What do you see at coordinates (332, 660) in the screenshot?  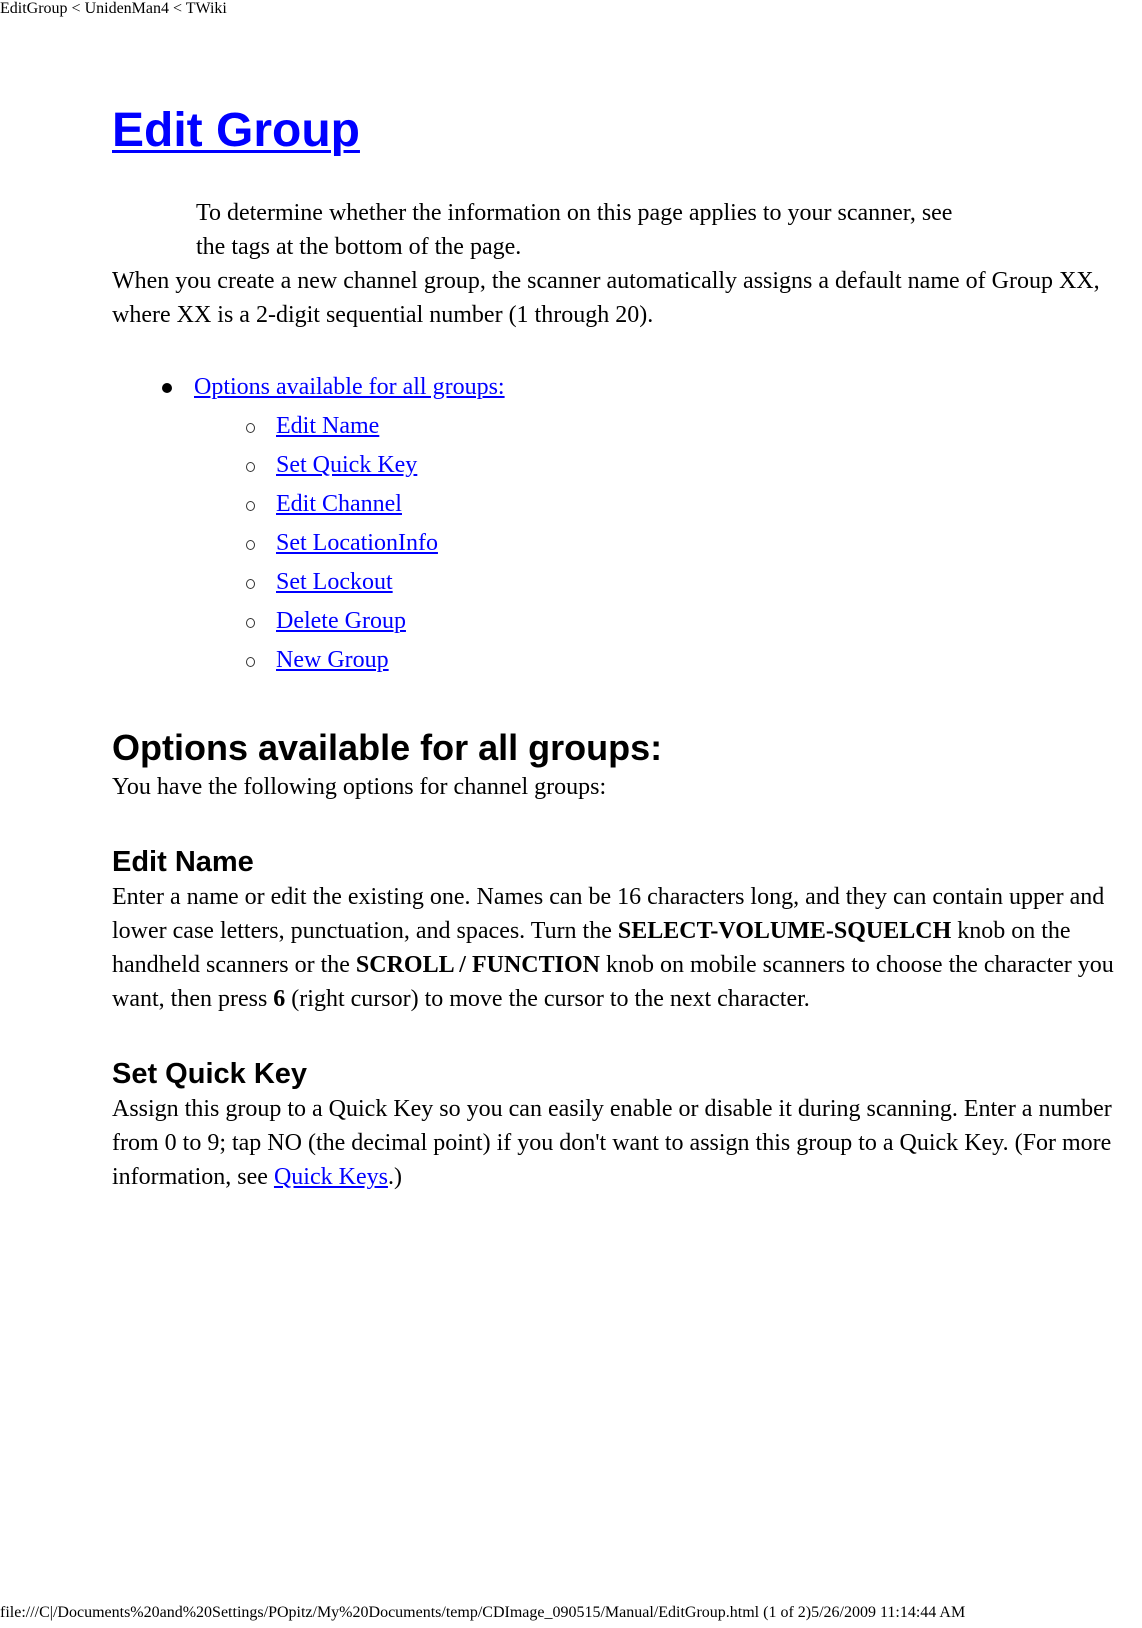 I see `toc-link-new-group: New Group` at bounding box center [332, 660].